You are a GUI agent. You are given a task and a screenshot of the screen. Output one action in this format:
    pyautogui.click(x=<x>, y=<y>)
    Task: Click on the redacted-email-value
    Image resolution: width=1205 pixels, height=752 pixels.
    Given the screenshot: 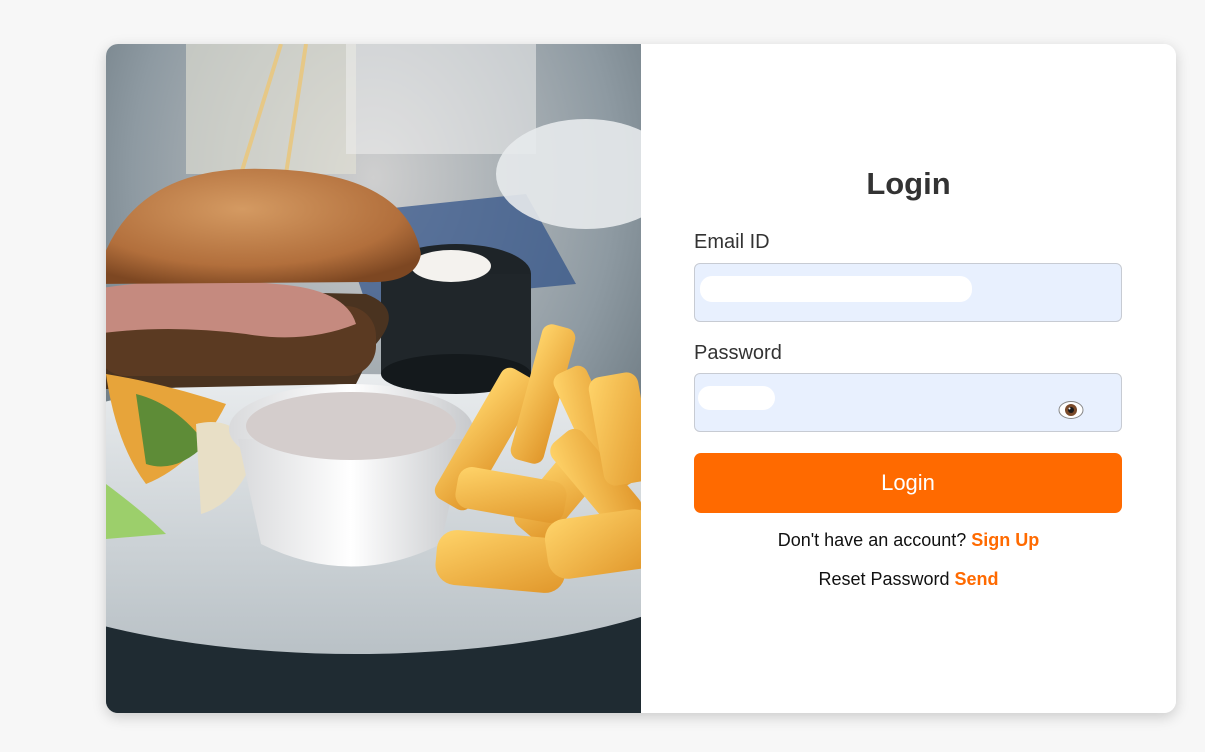 What is the action you would take?
    pyautogui.click(x=836, y=289)
    